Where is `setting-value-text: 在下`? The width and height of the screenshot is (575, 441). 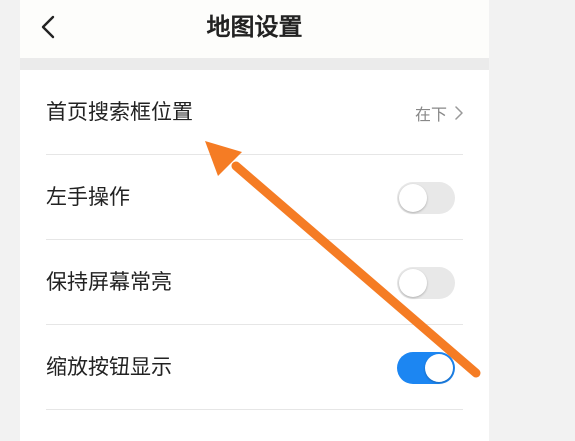
setting-value-text: 在下 is located at coordinates (430, 114).